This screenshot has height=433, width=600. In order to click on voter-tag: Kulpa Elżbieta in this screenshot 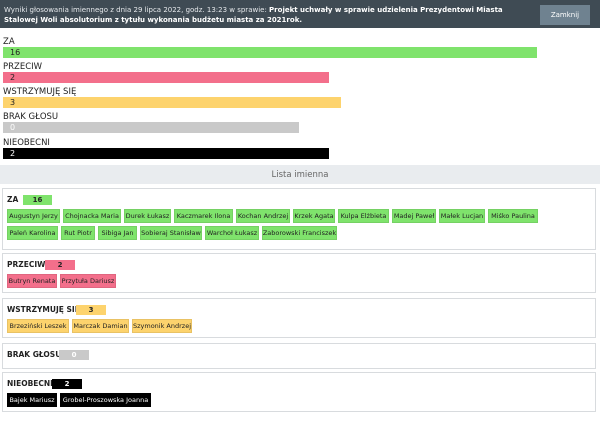, I will do `click(363, 216)`.